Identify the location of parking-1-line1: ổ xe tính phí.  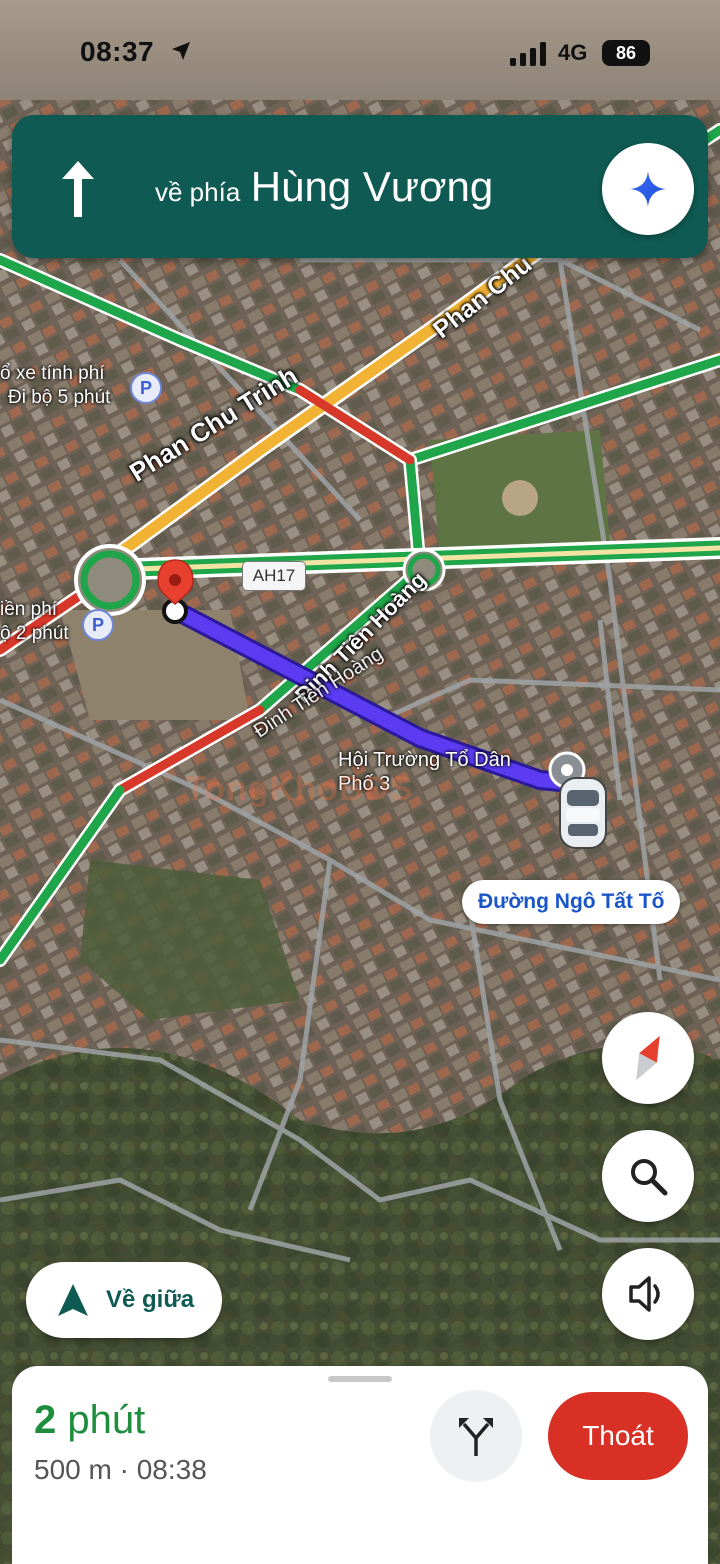
(52, 373).